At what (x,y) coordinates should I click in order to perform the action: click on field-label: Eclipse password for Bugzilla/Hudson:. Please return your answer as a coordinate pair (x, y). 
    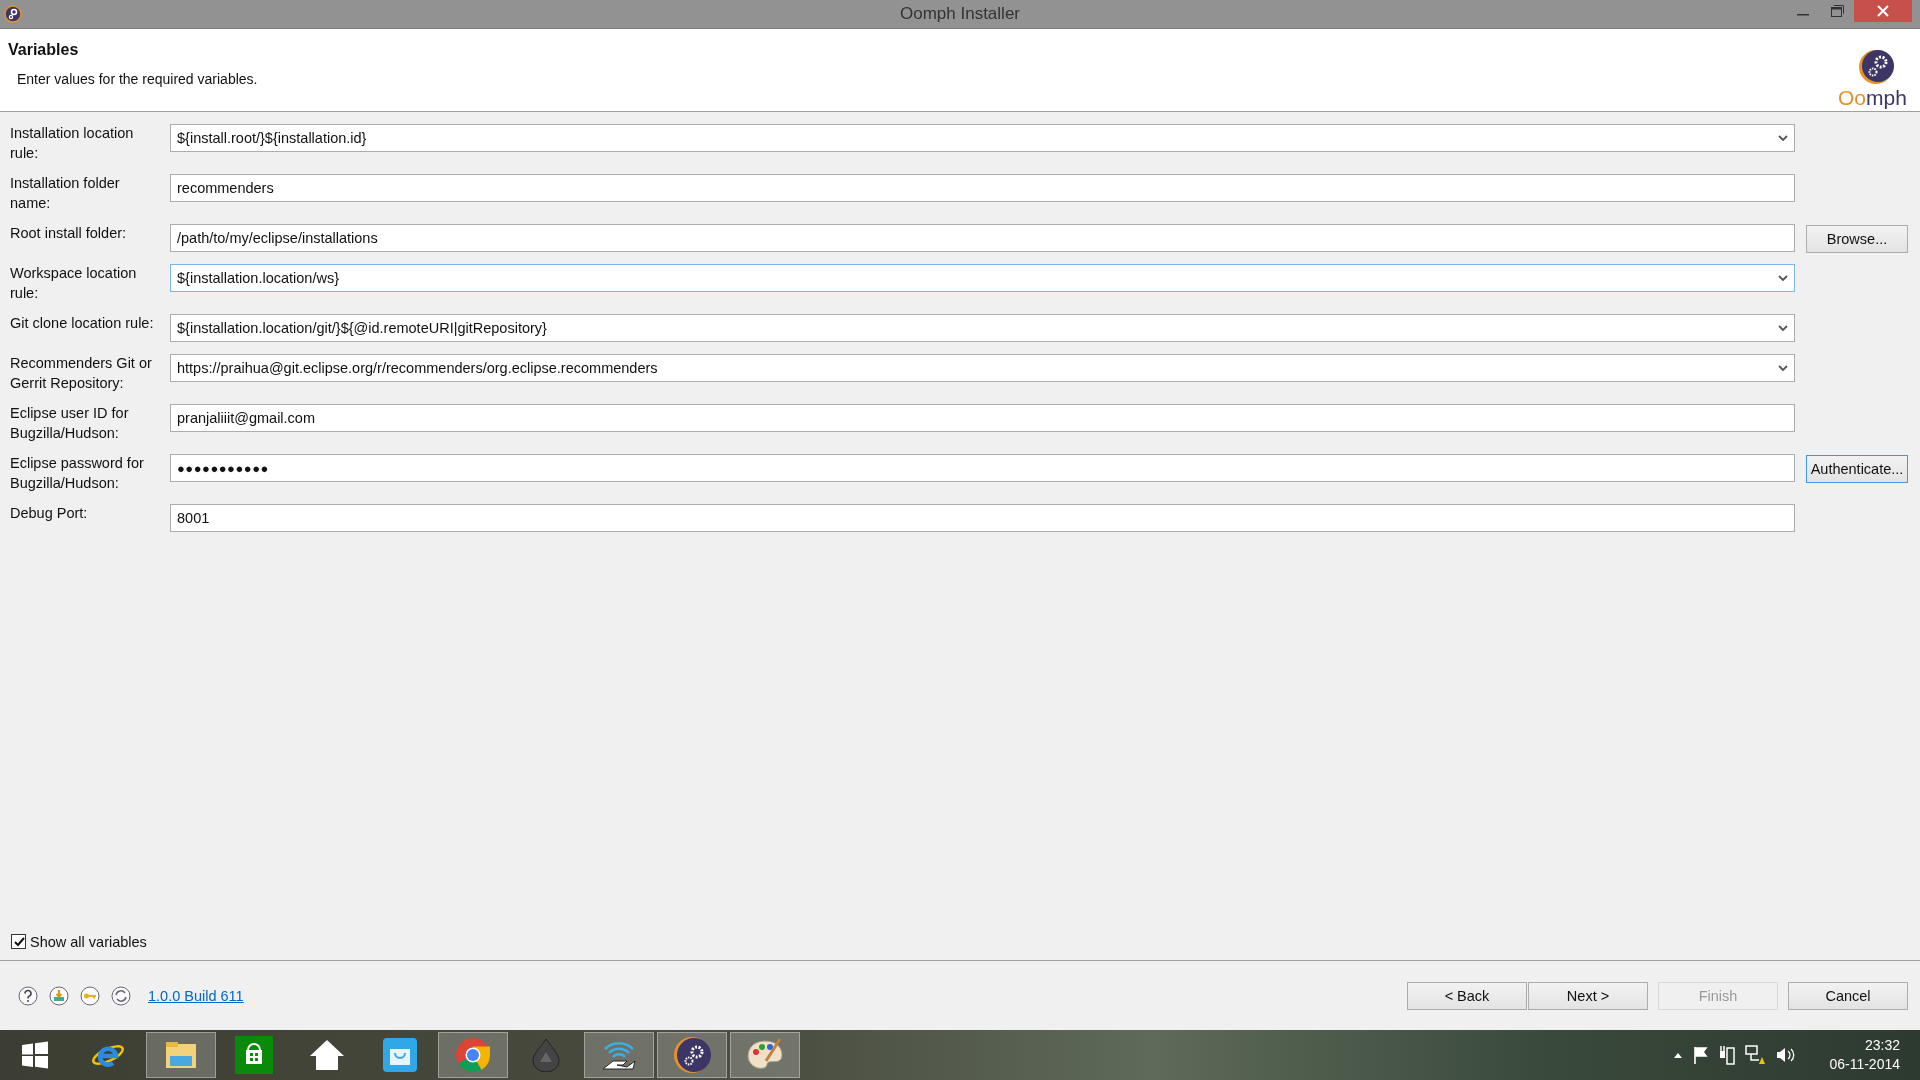
    Looking at the image, I should click on (77, 473).